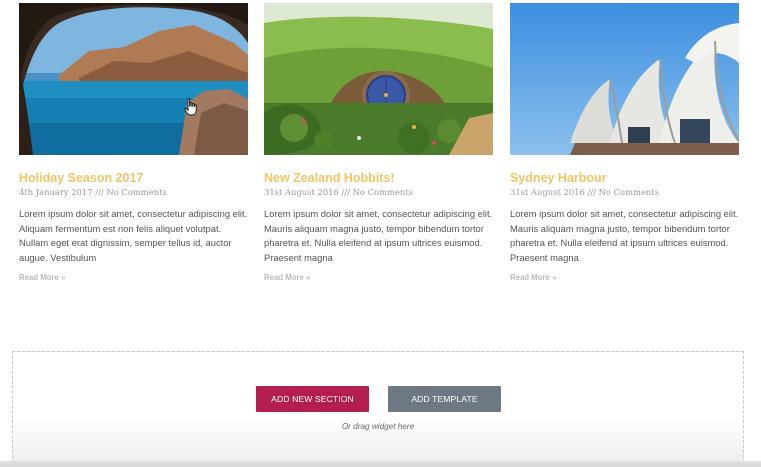 The width and height of the screenshot is (761, 467). I want to click on hand-pointer-icon, so click(190, 107).